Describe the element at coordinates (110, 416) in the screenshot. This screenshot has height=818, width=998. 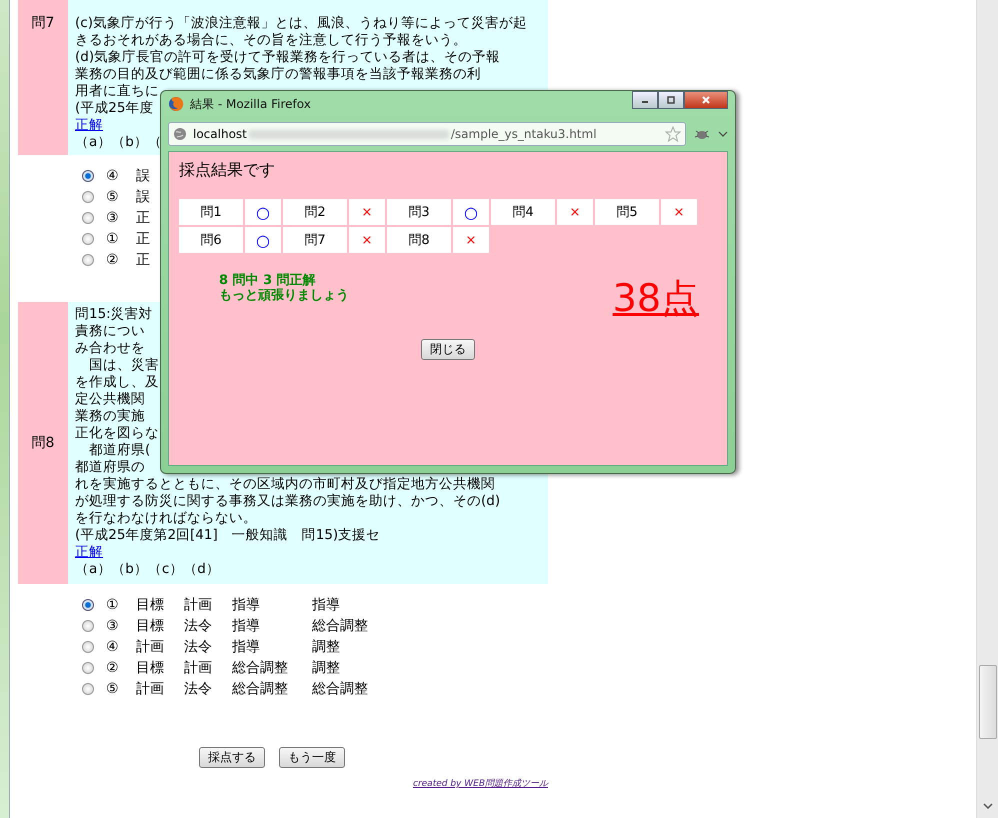
I see `question-text-line: 業務の実施` at that location.